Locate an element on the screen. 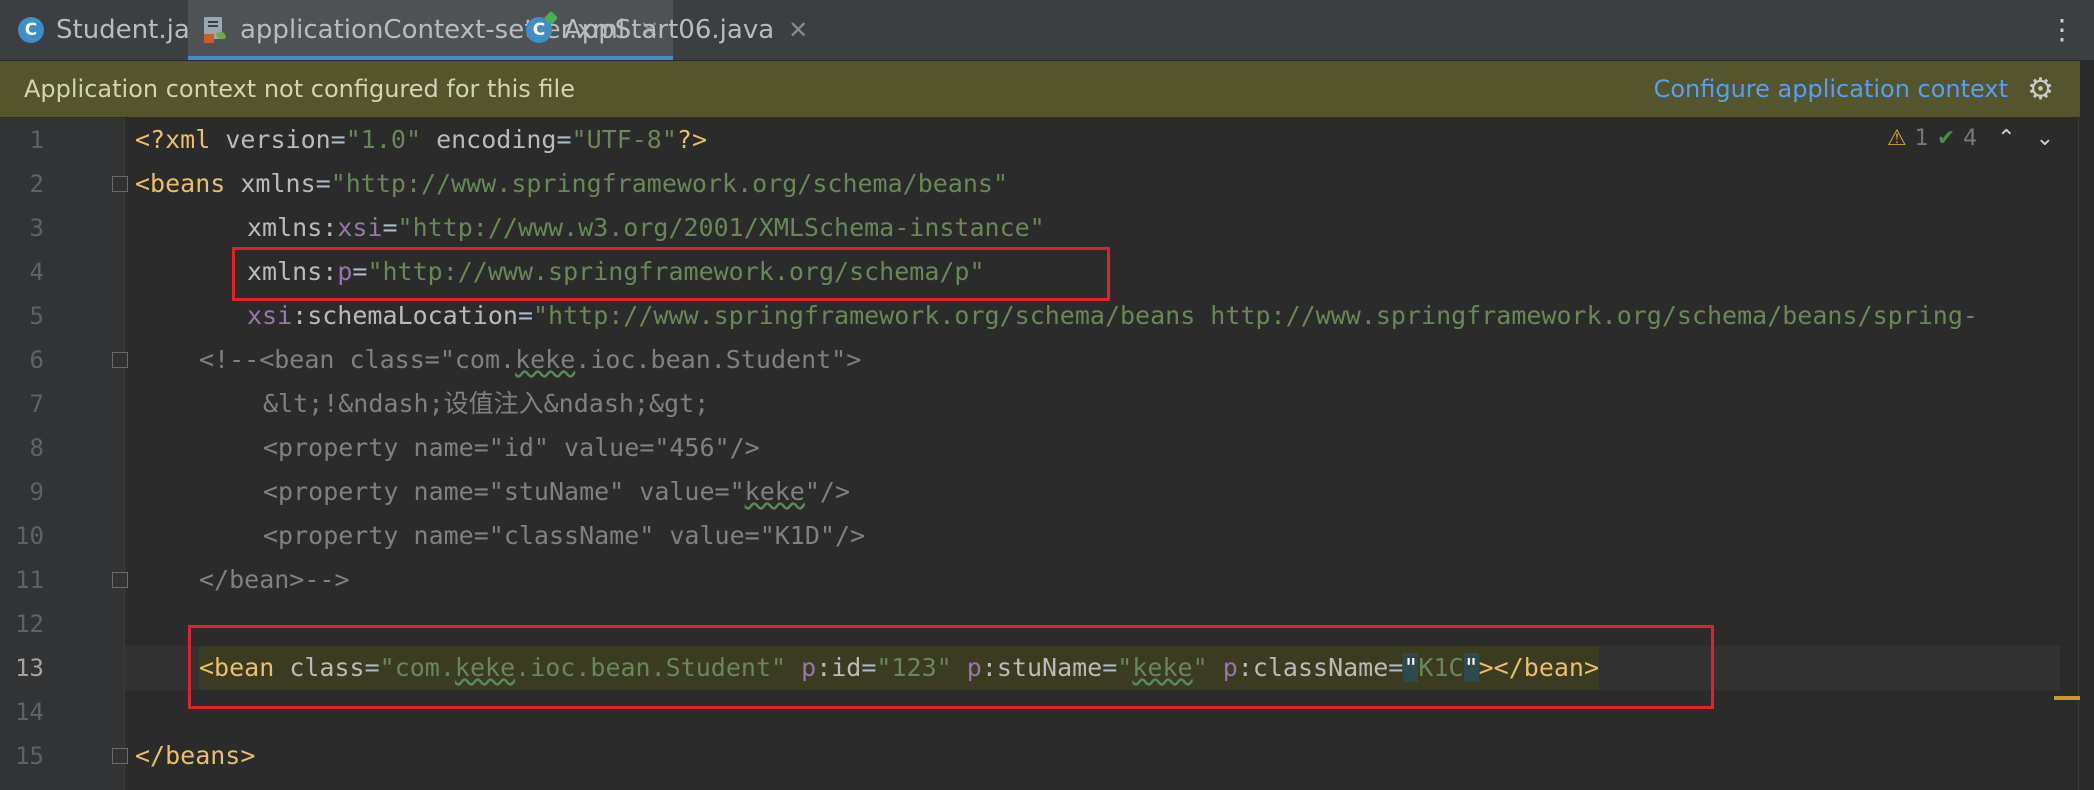  line-number: 8 is located at coordinates (36, 448).